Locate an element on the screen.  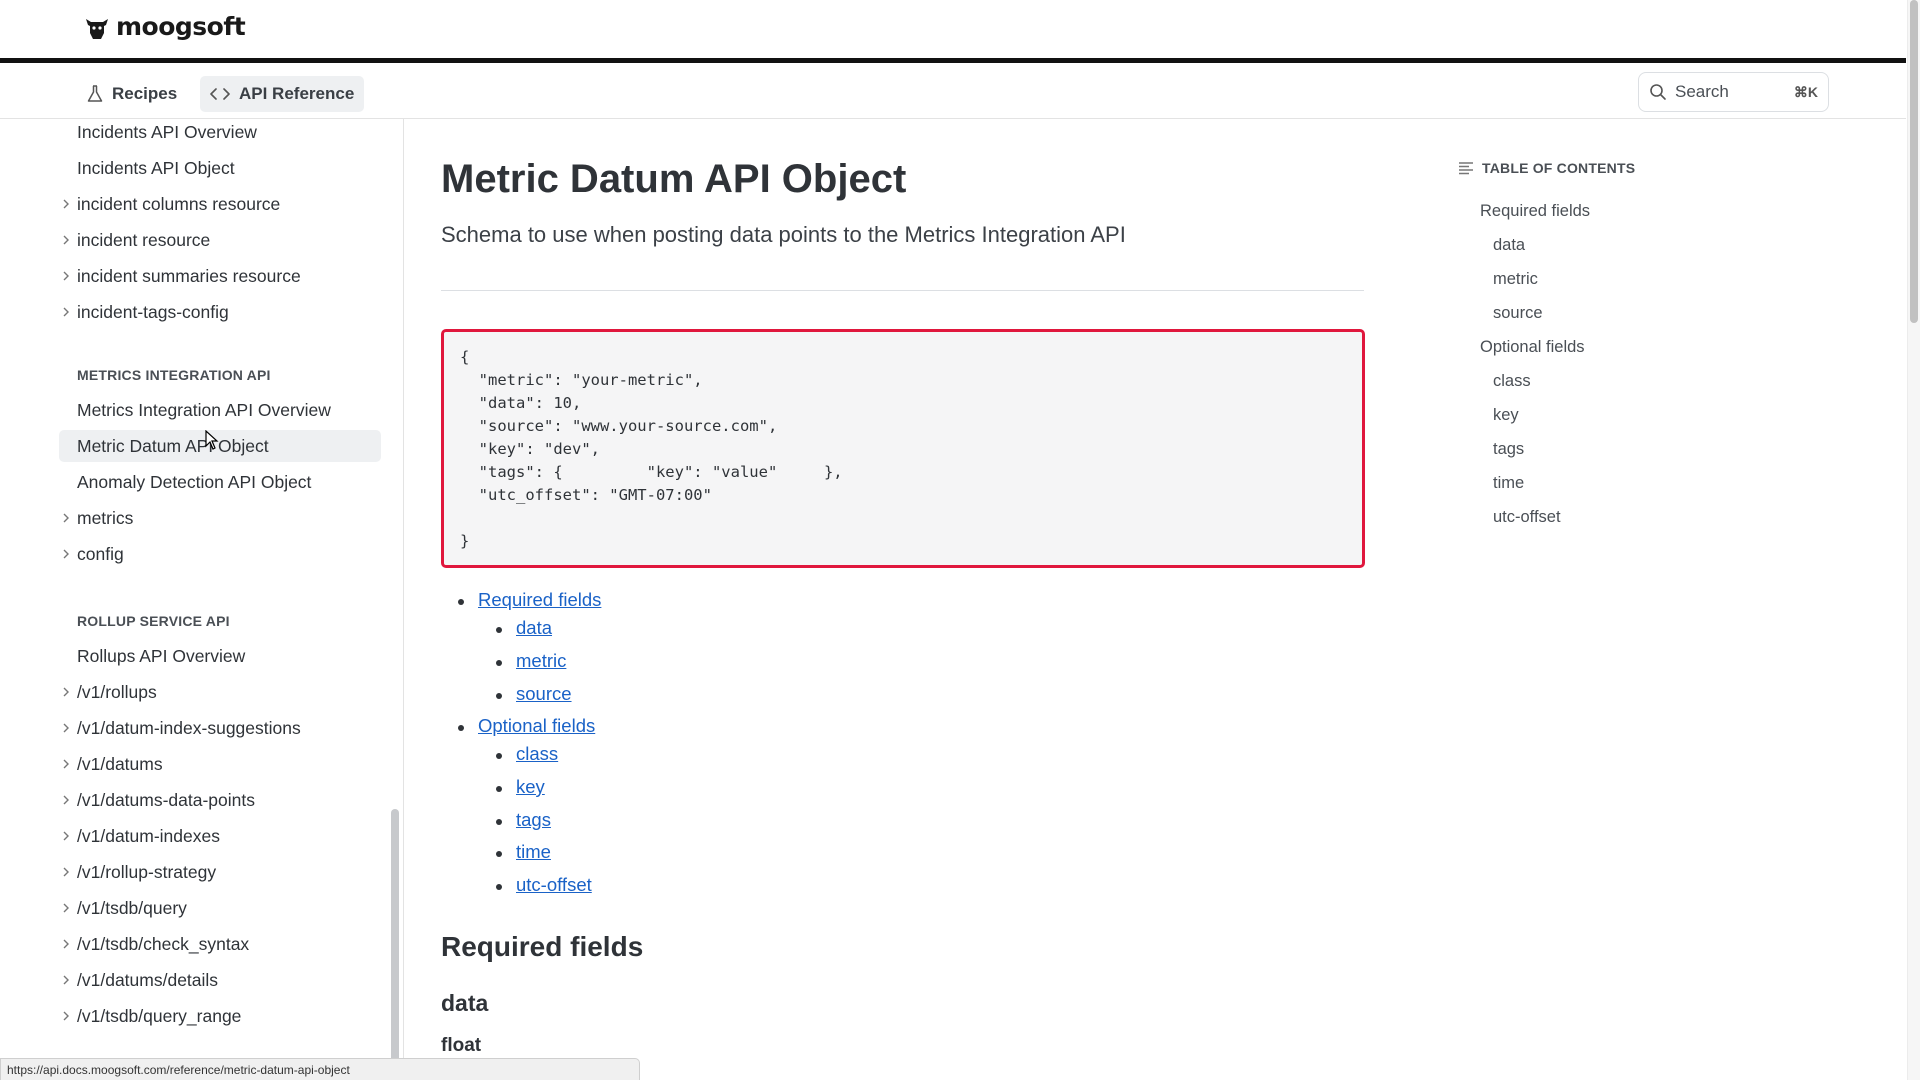
toc-item-optional-fields: Optional fields is located at coordinates (1532, 347).